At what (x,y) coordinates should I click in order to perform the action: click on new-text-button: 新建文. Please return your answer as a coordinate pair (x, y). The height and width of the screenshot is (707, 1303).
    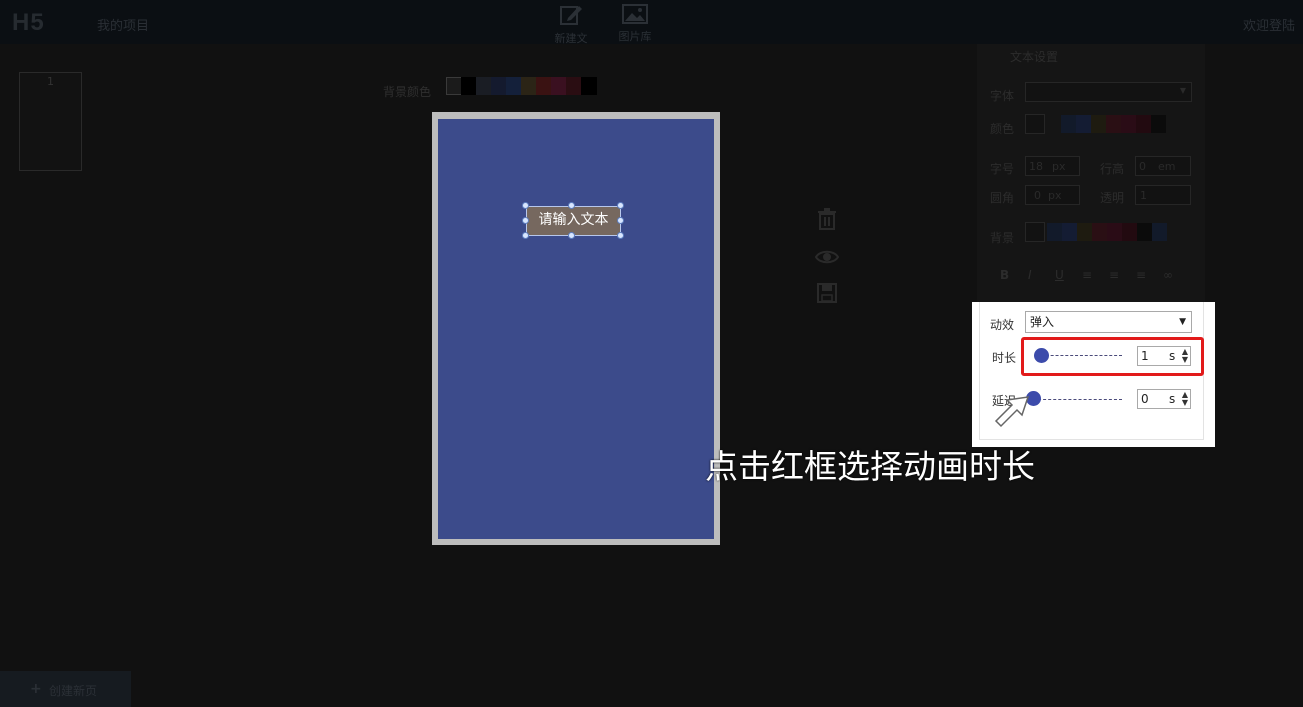
    Looking at the image, I should click on (571, 24).